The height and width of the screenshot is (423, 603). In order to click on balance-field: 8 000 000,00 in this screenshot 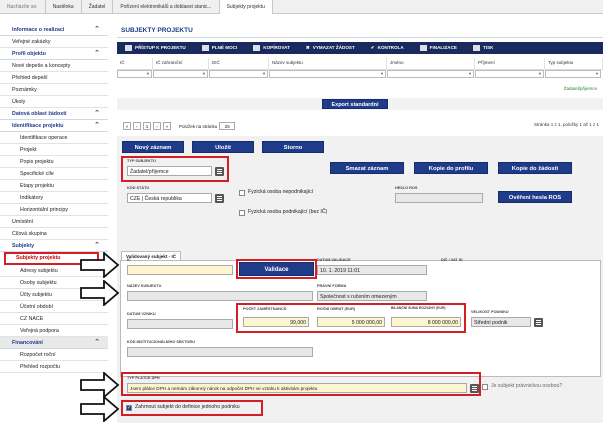, I will do `click(426, 322)`.